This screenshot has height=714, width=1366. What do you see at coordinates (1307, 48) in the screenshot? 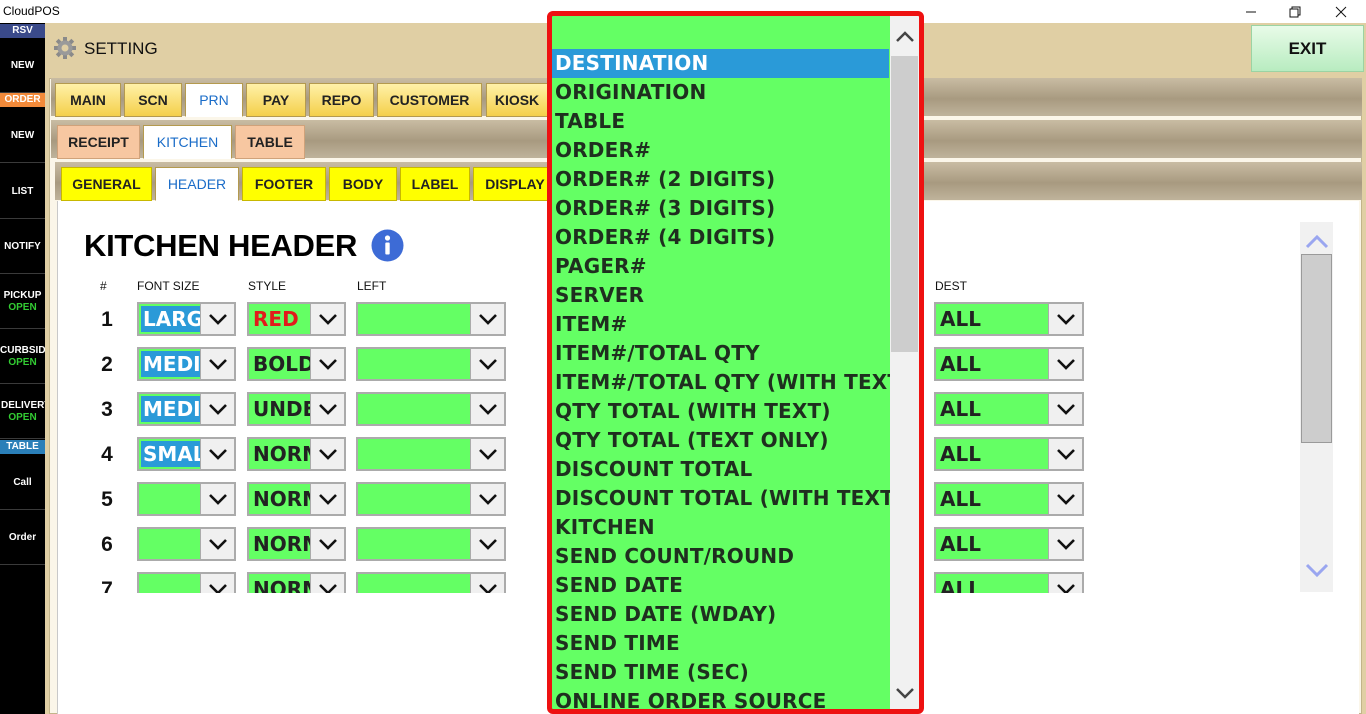
I see `exit-button: EXIT` at bounding box center [1307, 48].